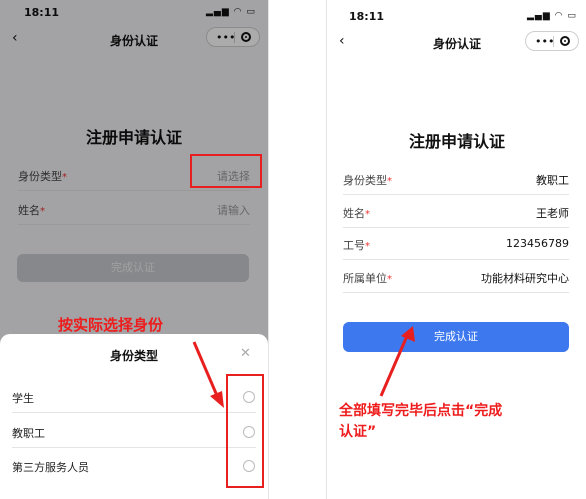  I want to click on annotation-text: 全部填写完毕后点击“完成 认证”, so click(420, 422).